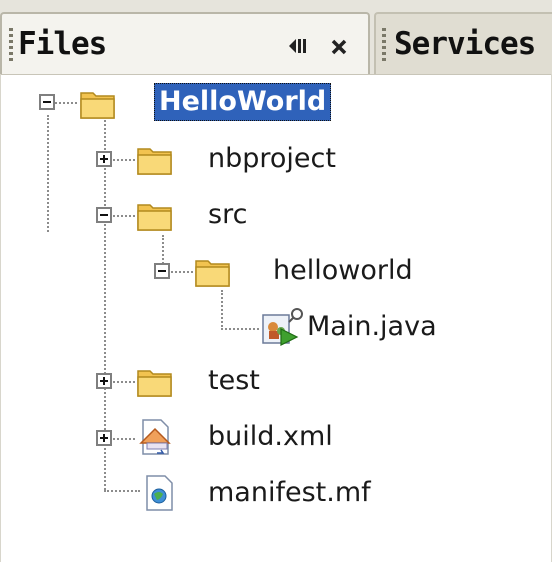 The width and height of the screenshot is (552, 562). Describe the element at coordinates (234, 380) in the screenshot. I see `tree-node-label: test` at that location.